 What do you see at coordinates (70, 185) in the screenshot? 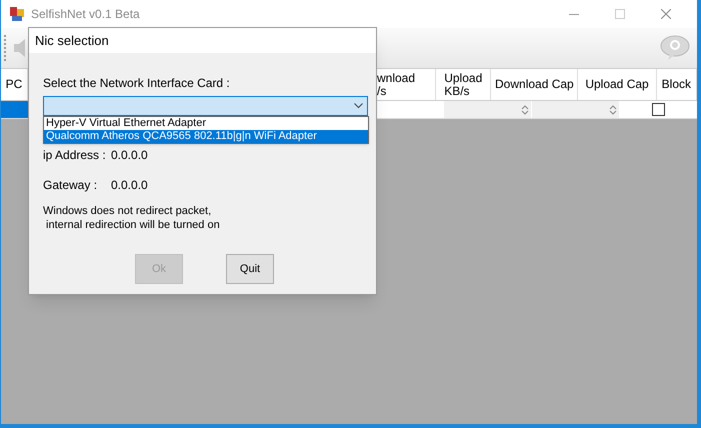
I see `field-label: Gateway :` at bounding box center [70, 185].